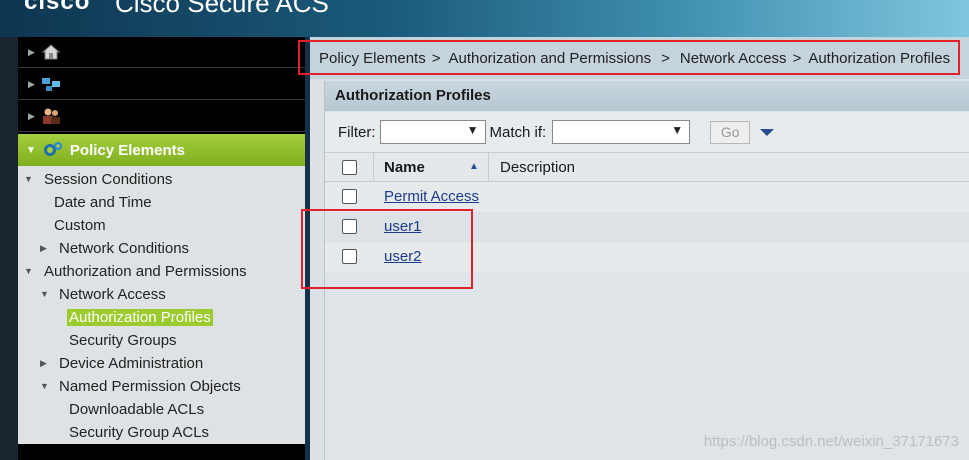 The height and width of the screenshot is (460, 969). Describe the element at coordinates (140, 386) in the screenshot. I see `tree-item-named-permission-objects: ▼ Named Permission Objects` at that location.